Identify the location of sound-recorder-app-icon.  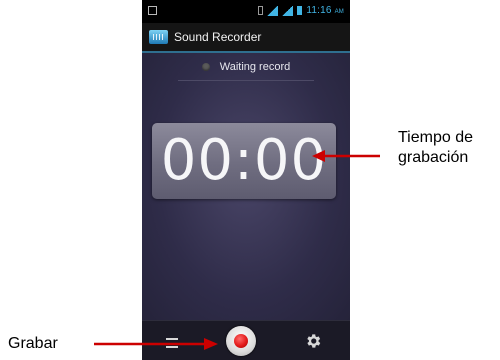
(158, 37).